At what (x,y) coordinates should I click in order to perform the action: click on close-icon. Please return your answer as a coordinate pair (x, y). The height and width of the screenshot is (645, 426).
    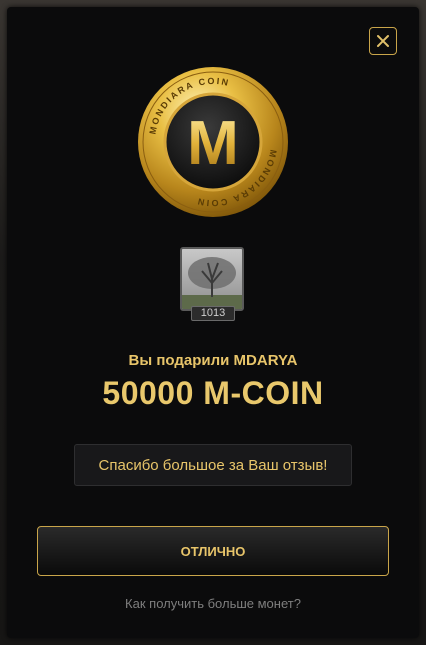
    Looking at the image, I should click on (383, 41).